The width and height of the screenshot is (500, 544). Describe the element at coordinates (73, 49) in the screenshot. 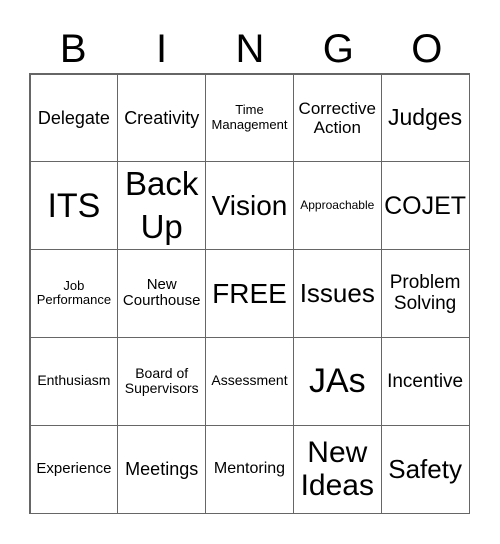

I see `header-letter-b: B` at that location.